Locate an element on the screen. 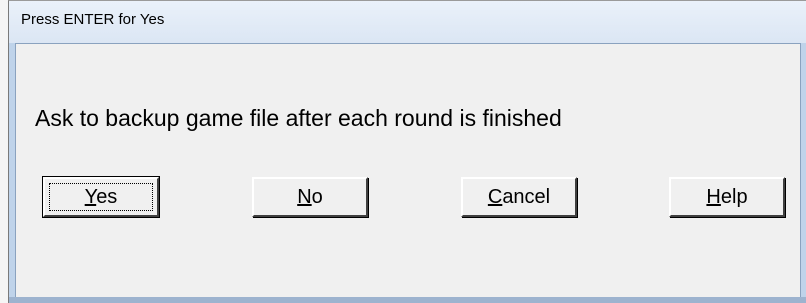 This screenshot has height=303, width=806. no-button-label: No is located at coordinates (310, 196).